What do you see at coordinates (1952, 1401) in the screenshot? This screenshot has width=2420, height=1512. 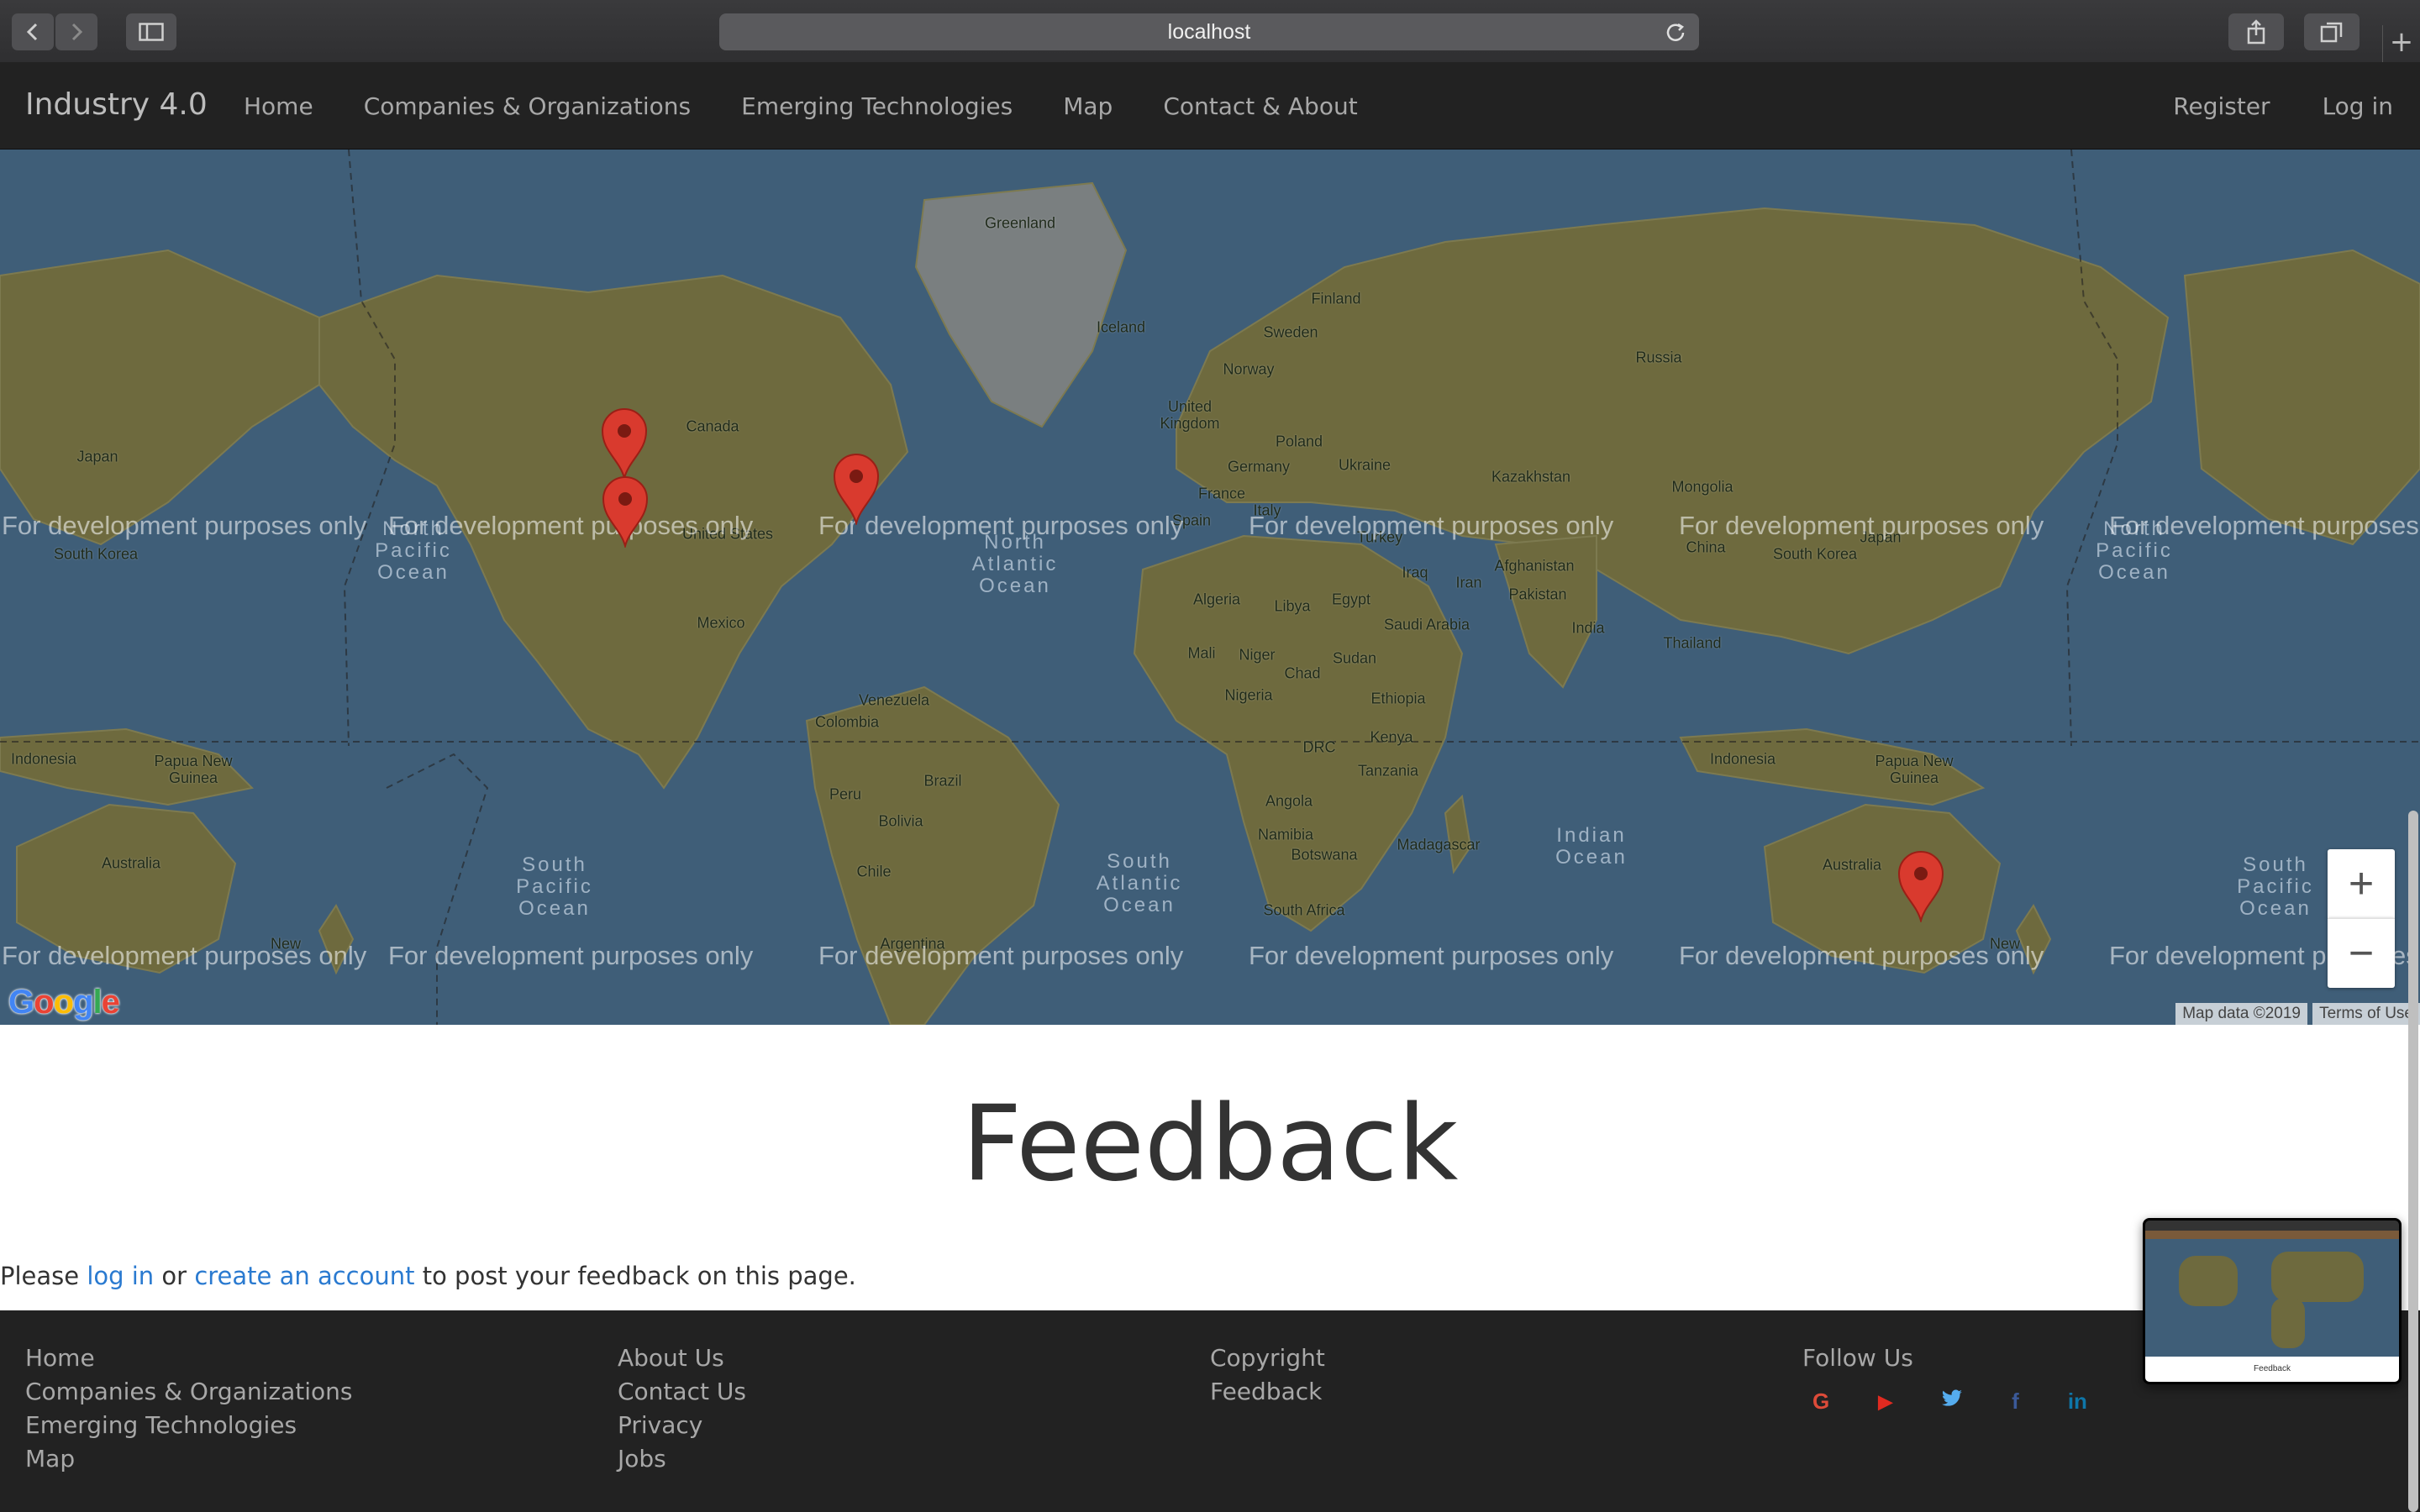 I see `twitter-icon` at bounding box center [1952, 1401].